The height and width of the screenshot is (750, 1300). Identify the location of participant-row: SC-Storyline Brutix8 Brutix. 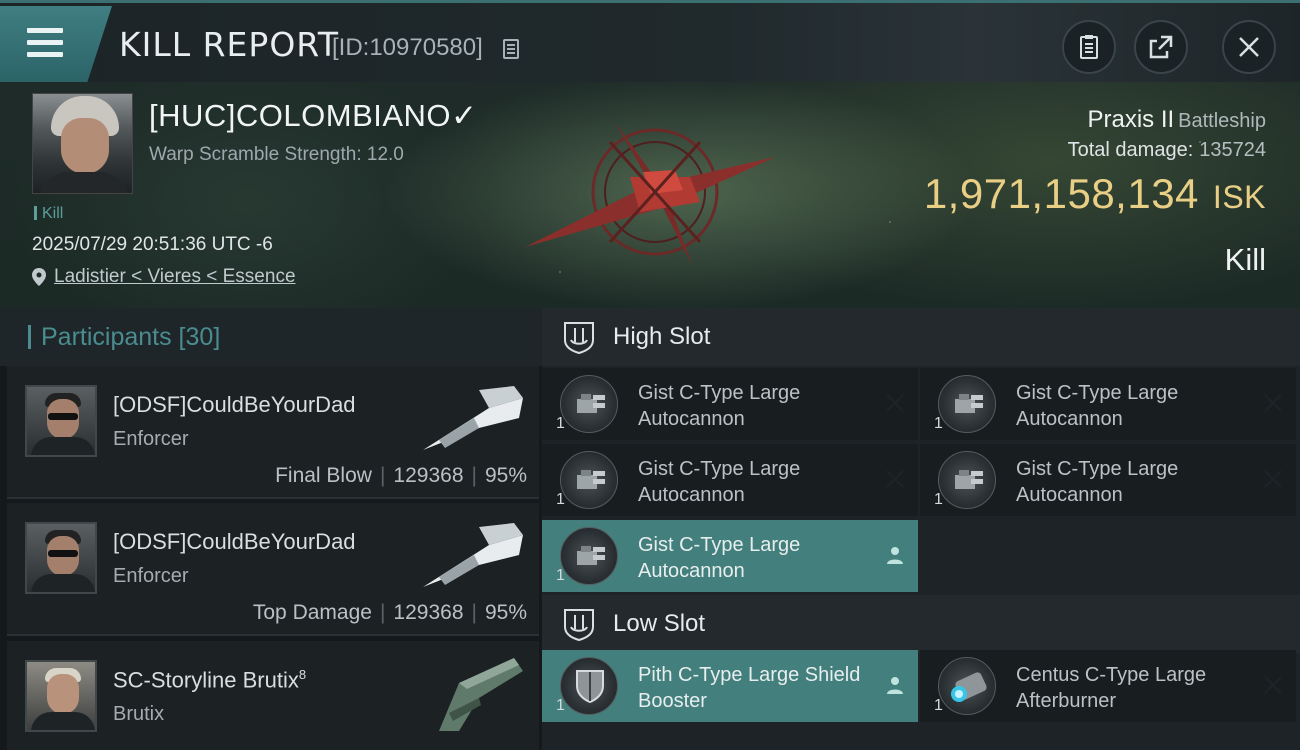
(273, 695).